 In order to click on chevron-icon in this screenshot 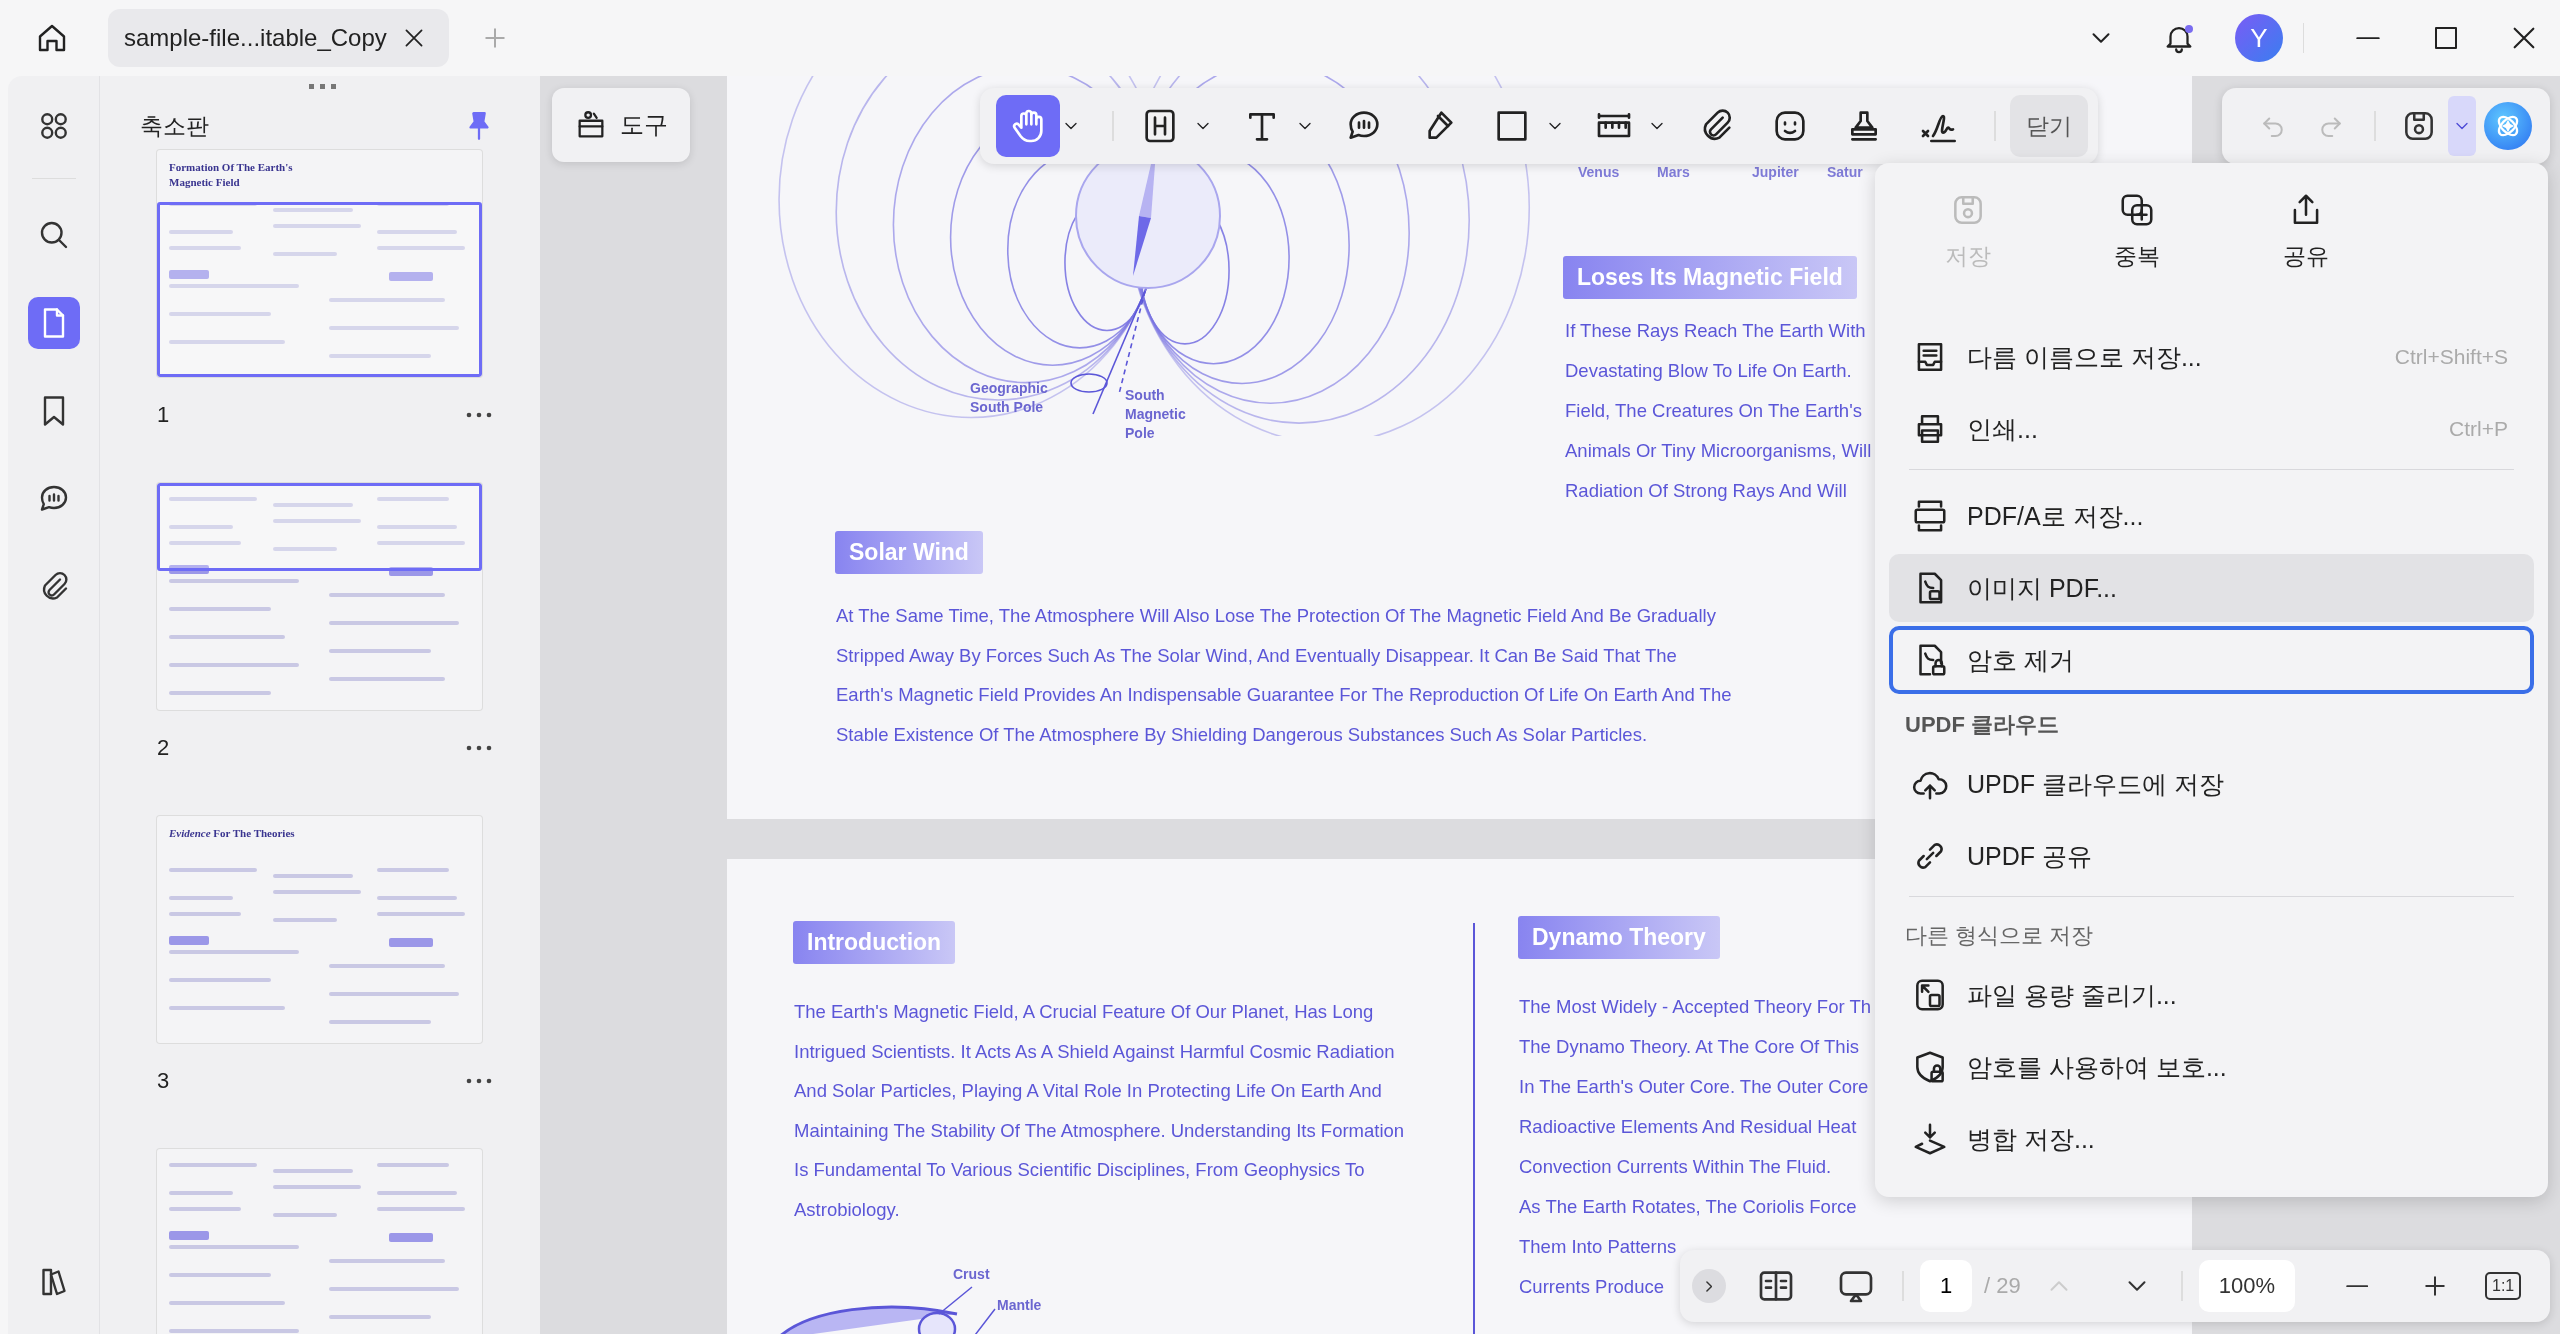, I will do `click(1709, 1286)`.